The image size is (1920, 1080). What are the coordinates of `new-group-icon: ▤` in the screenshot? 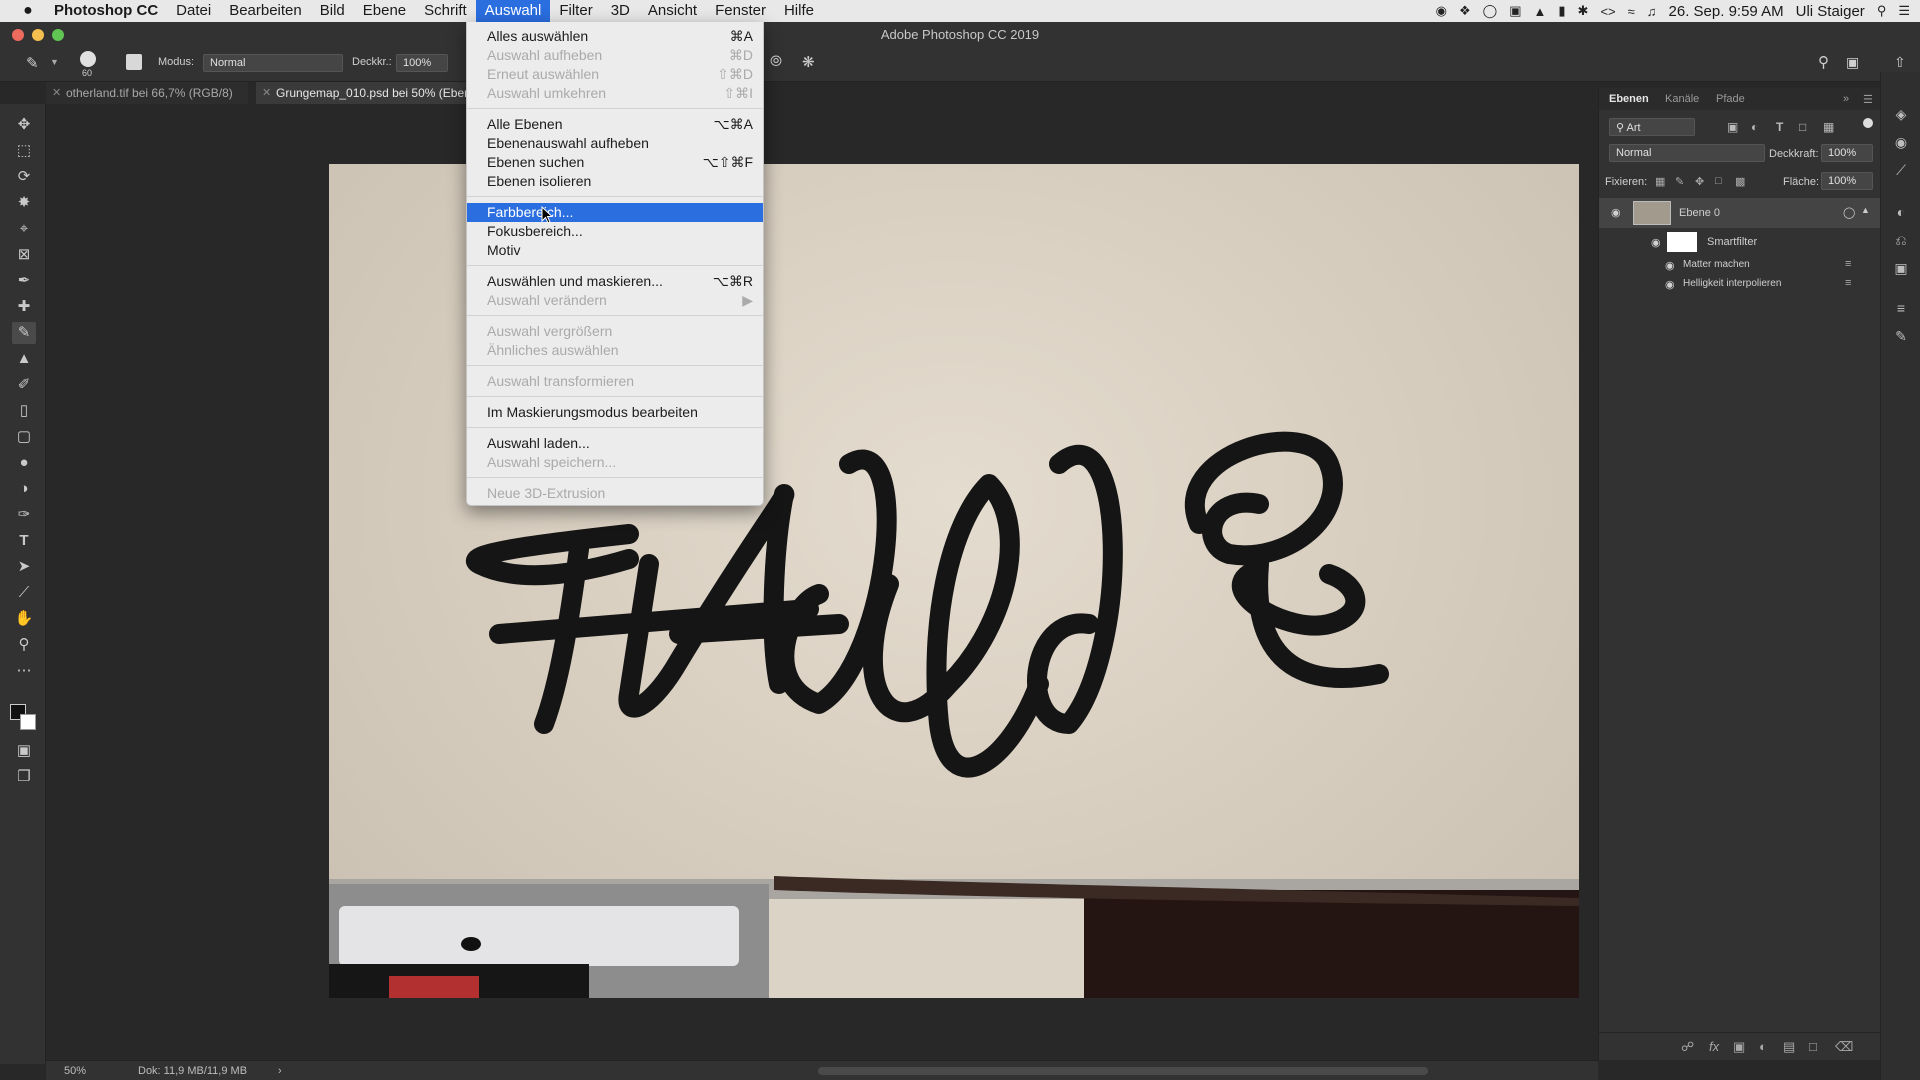 It's located at (1789, 1047).